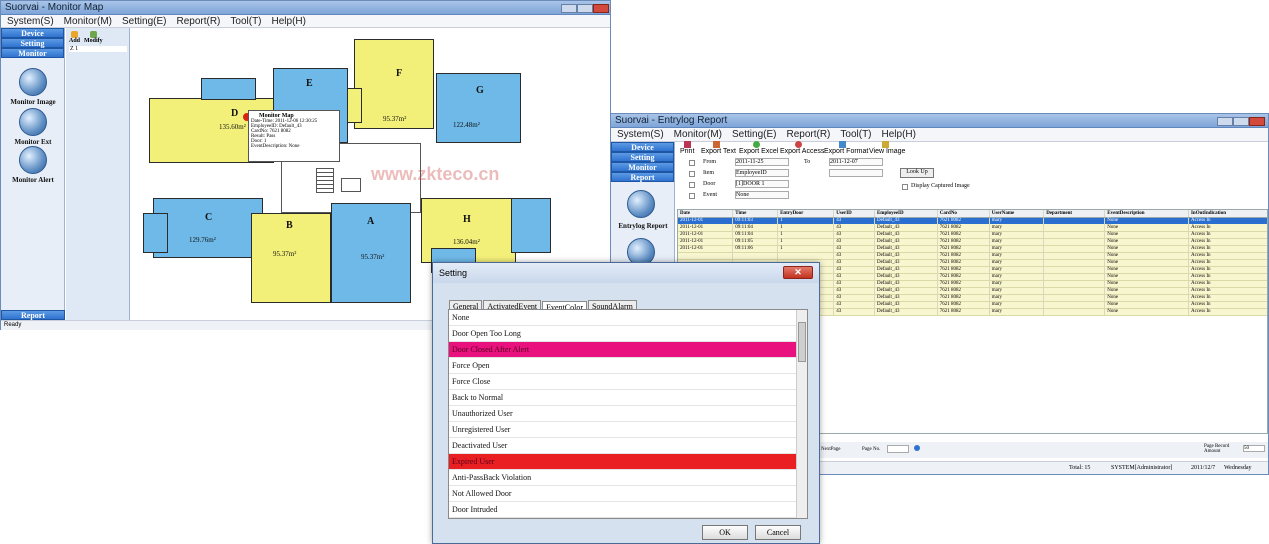 The image size is (1269, 544). Describe the element at coordinates (1146, 263) in the screenshot. I see `table-cell: None` at that location.